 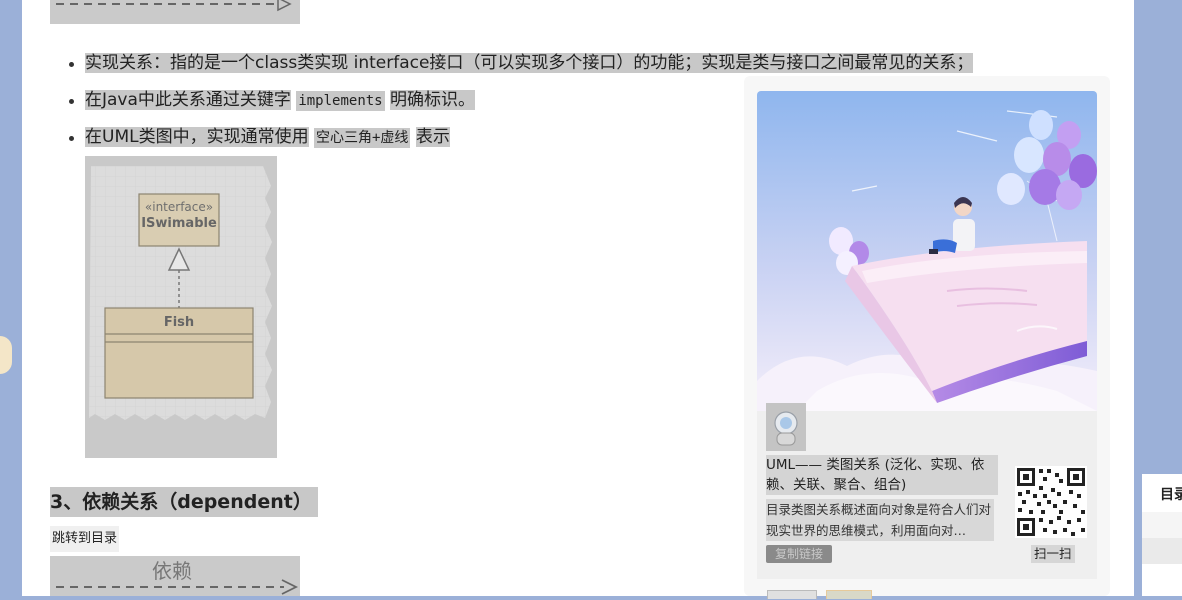 What do you see at coordinates (882, 475) in the screenshot?
I see `article-title: UML—— 类图关系 (泛化、实现、依赖、关联、聚合、组合)` at bounding box center [882, 475].